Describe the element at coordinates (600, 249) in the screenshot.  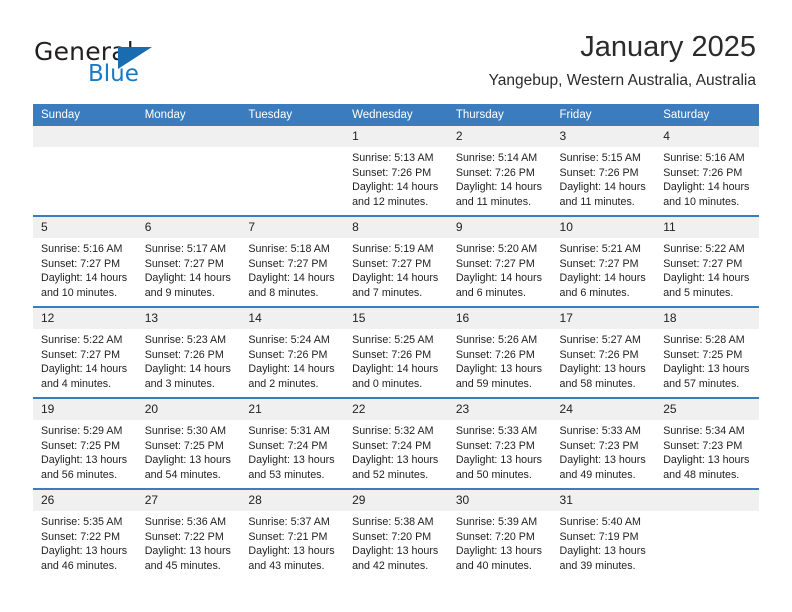
I see `sunrise-text: Sunrise: 5:21 AM` at that location.